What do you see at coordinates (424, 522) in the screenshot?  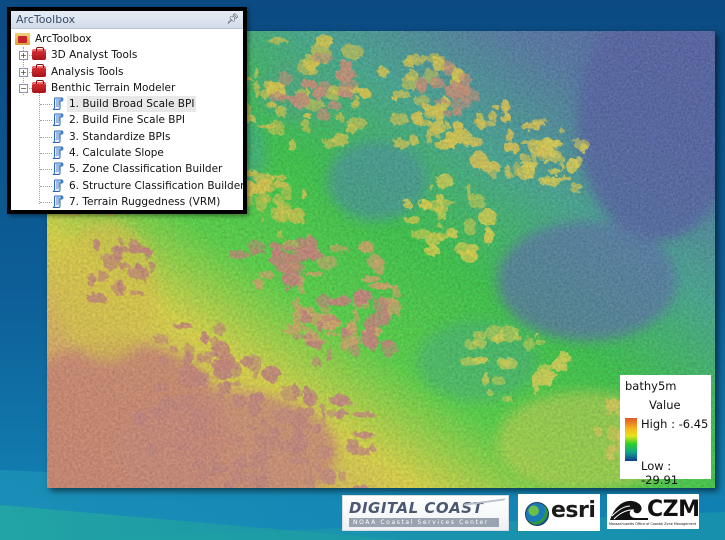 I see `digital-coast-subtitle: NOAA Coastal Services Center` at bounding box center [424, 522].